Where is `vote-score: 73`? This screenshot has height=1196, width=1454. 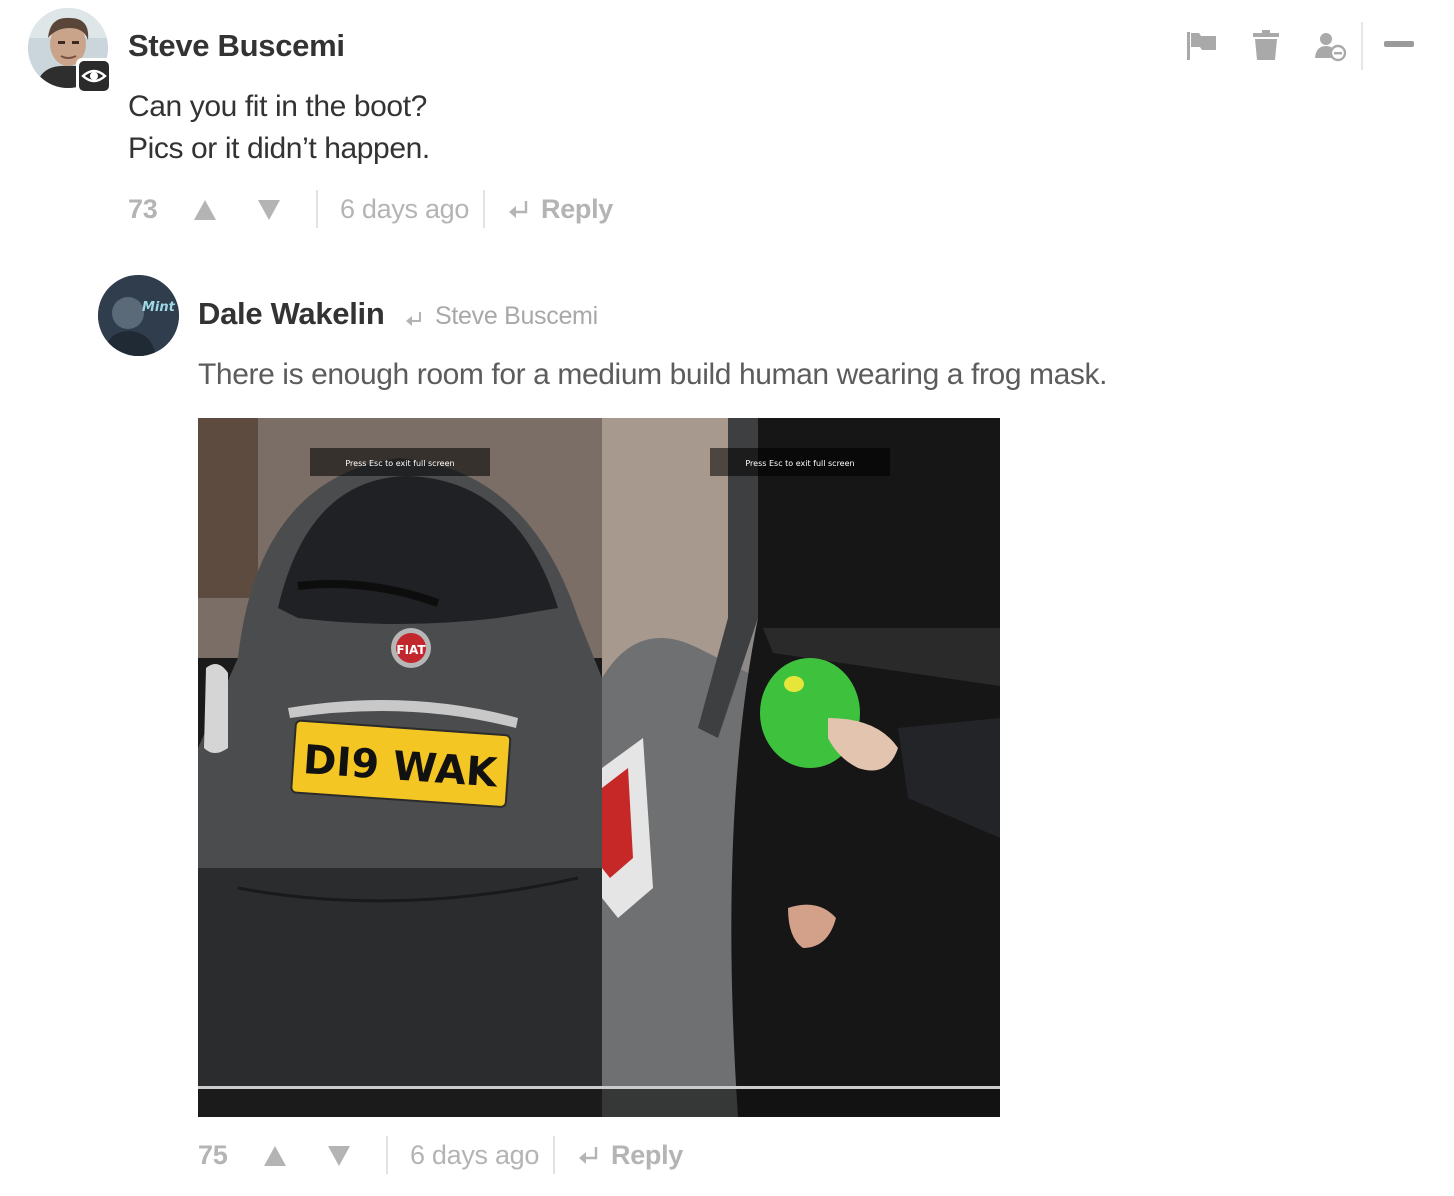
vote-score: 73 is located at coordinates (143, 209).